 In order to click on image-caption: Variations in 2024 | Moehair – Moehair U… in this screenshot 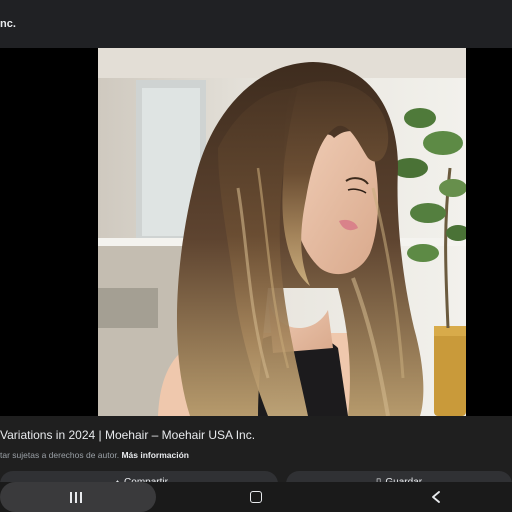, I will do `click(256, 444)`.